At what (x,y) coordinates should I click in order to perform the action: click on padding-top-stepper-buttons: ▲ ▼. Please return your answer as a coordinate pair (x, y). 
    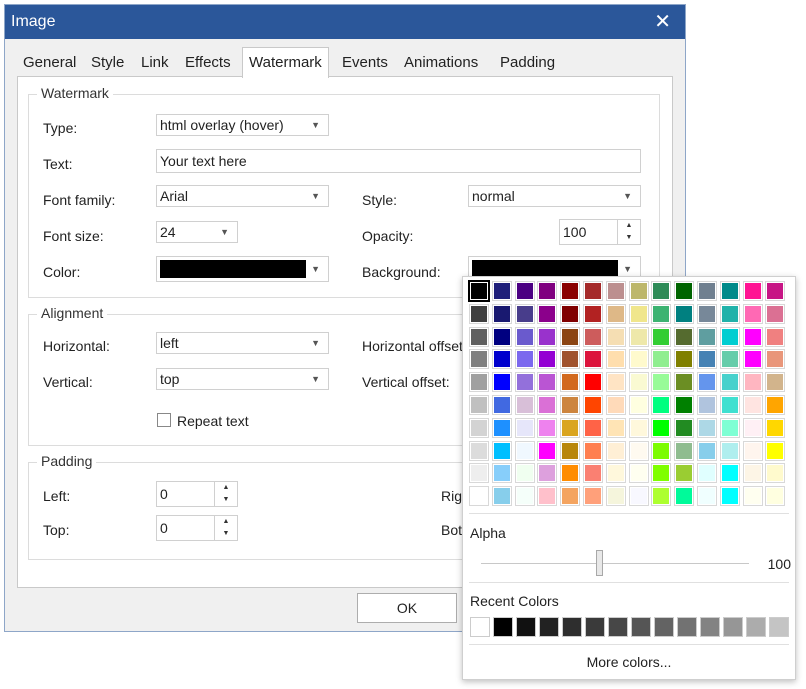
    Looking at the image, I should click on (225, 528).